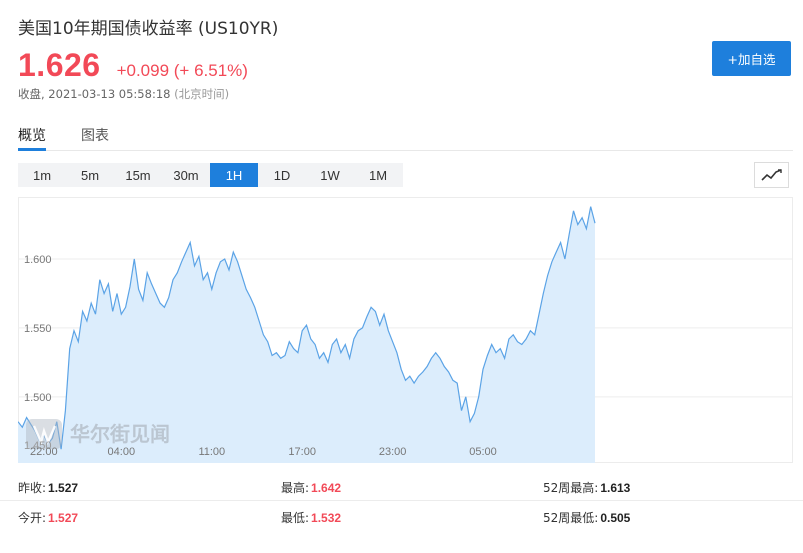 Image resolution: width=803 pixels, height=553 pixels. I want to click on stat-day-high: 最高: 1.642, so click(311, 487).